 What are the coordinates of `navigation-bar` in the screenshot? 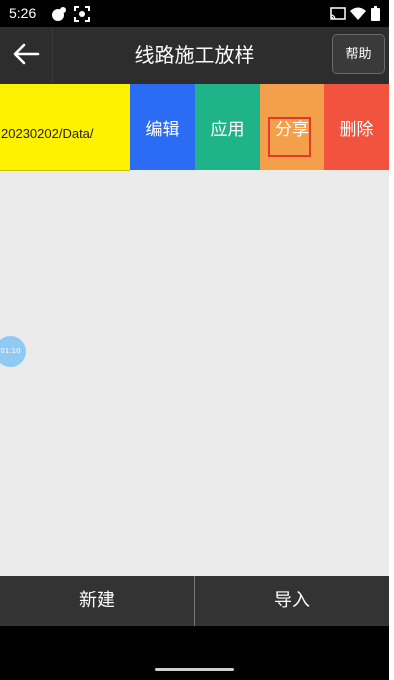 It's located at (194, 653).